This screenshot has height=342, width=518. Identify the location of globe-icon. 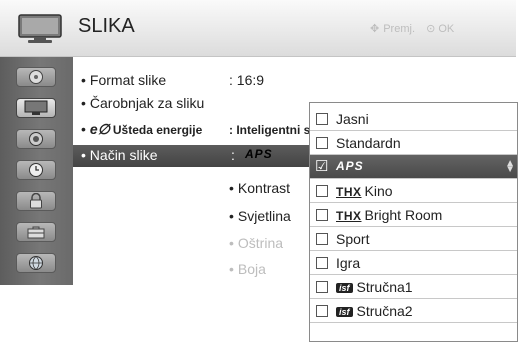
(36, 263).